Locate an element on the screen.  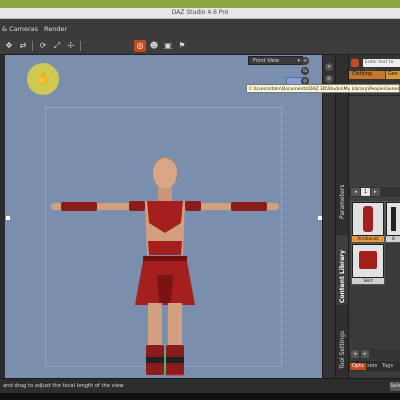
scale-tool-icon: ⤢ is located at coordinates (57, 46).